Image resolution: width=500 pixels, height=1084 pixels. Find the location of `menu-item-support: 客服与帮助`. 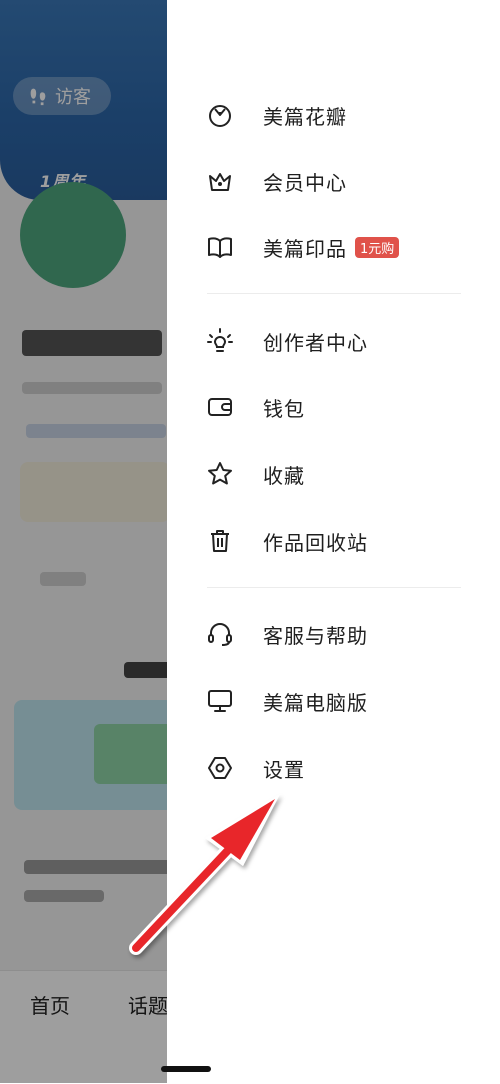

menu-item-support: 客服与帮助 is located at coordinates (335, 634).